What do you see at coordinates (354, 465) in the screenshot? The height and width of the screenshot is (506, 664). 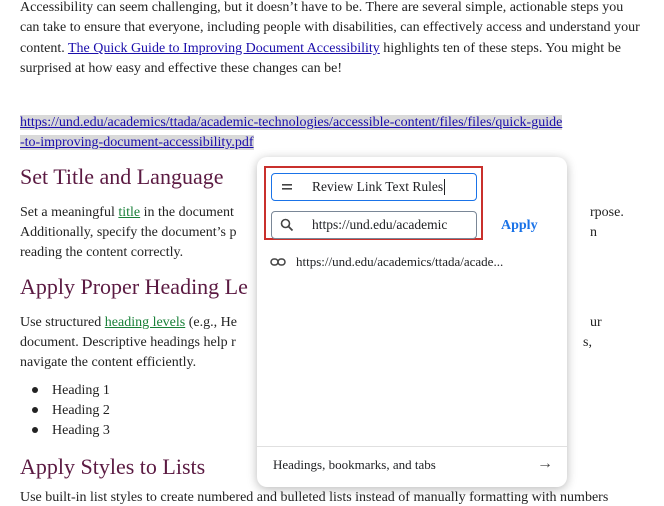 I see `headings-bookmarks-tabs-option: Headings, bookmarks, and tabs` at bounding box center [354, 465].